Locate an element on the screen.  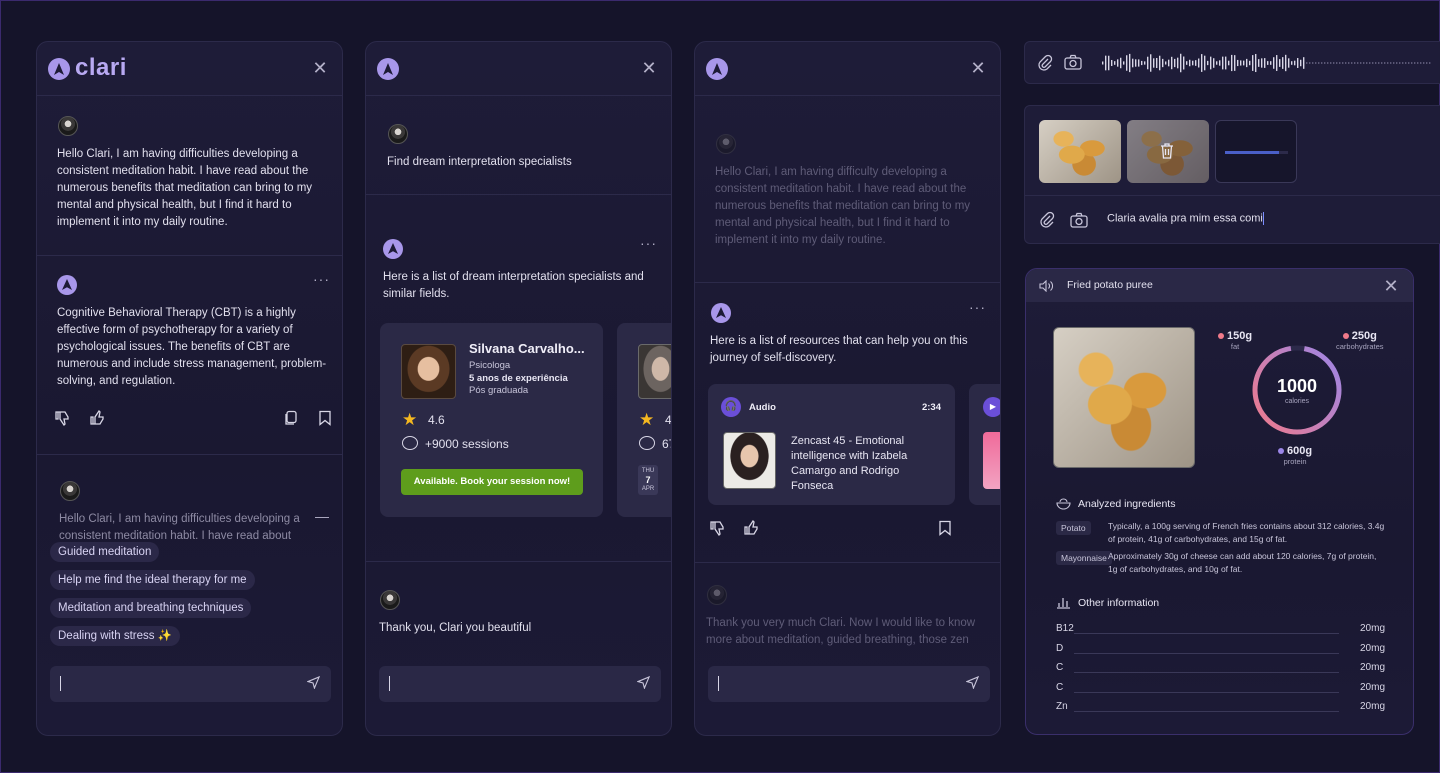
macro-dot is located at coordinates (1221, 336).